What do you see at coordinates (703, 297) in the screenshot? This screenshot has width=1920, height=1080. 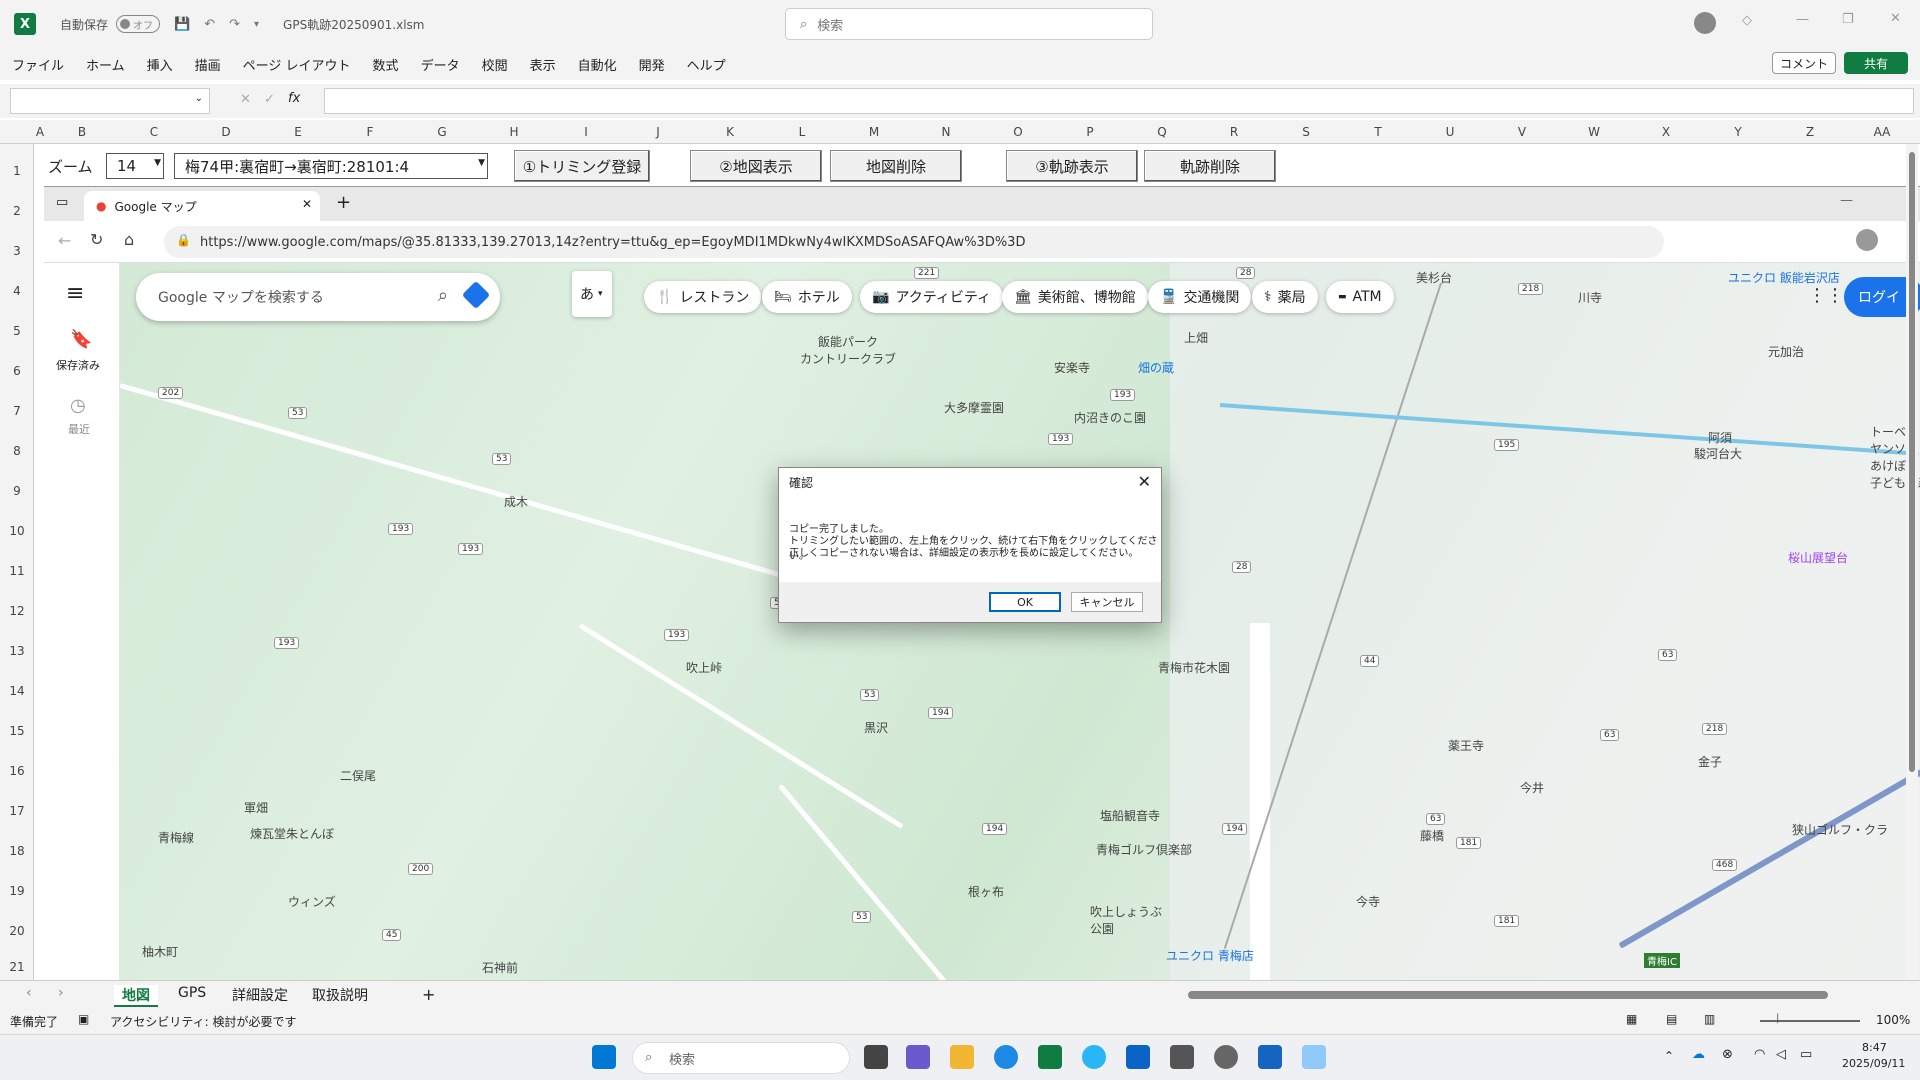 I see `chip-restaurant: 🍴 レストラン` at bounding box center [703, 297].